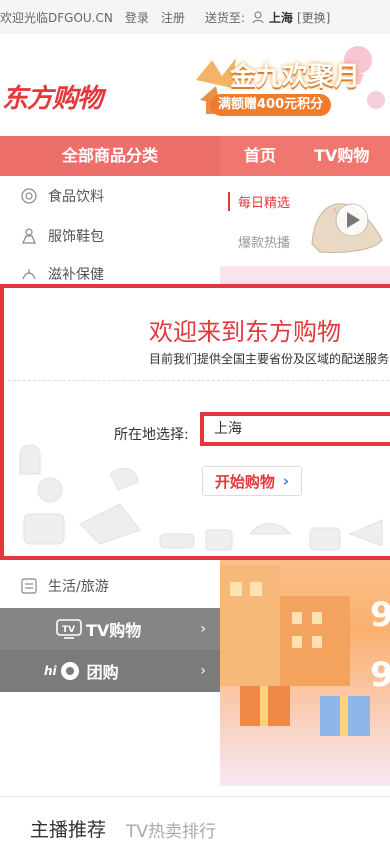 The image size is (390, 844). What do you see at coordinates (295, 429) in the screenshot?
I see `location-select: 上海` at bounding box center [295, 429].